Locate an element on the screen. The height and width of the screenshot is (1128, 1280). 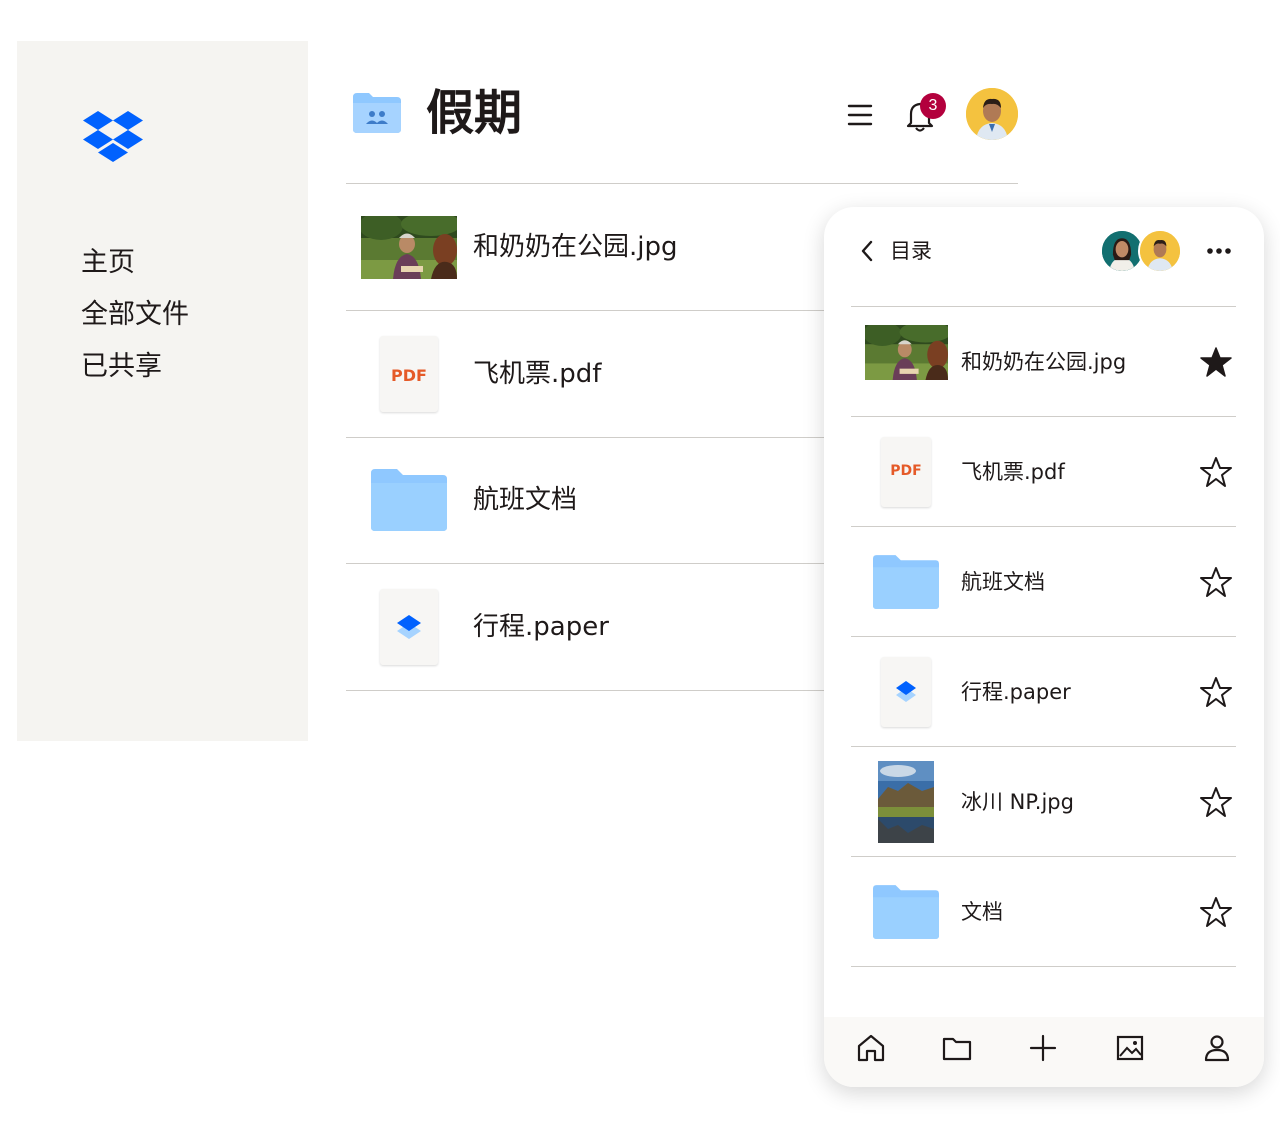
file-row: PDF 飞机票.pdf is located at coordinates (606, 374).